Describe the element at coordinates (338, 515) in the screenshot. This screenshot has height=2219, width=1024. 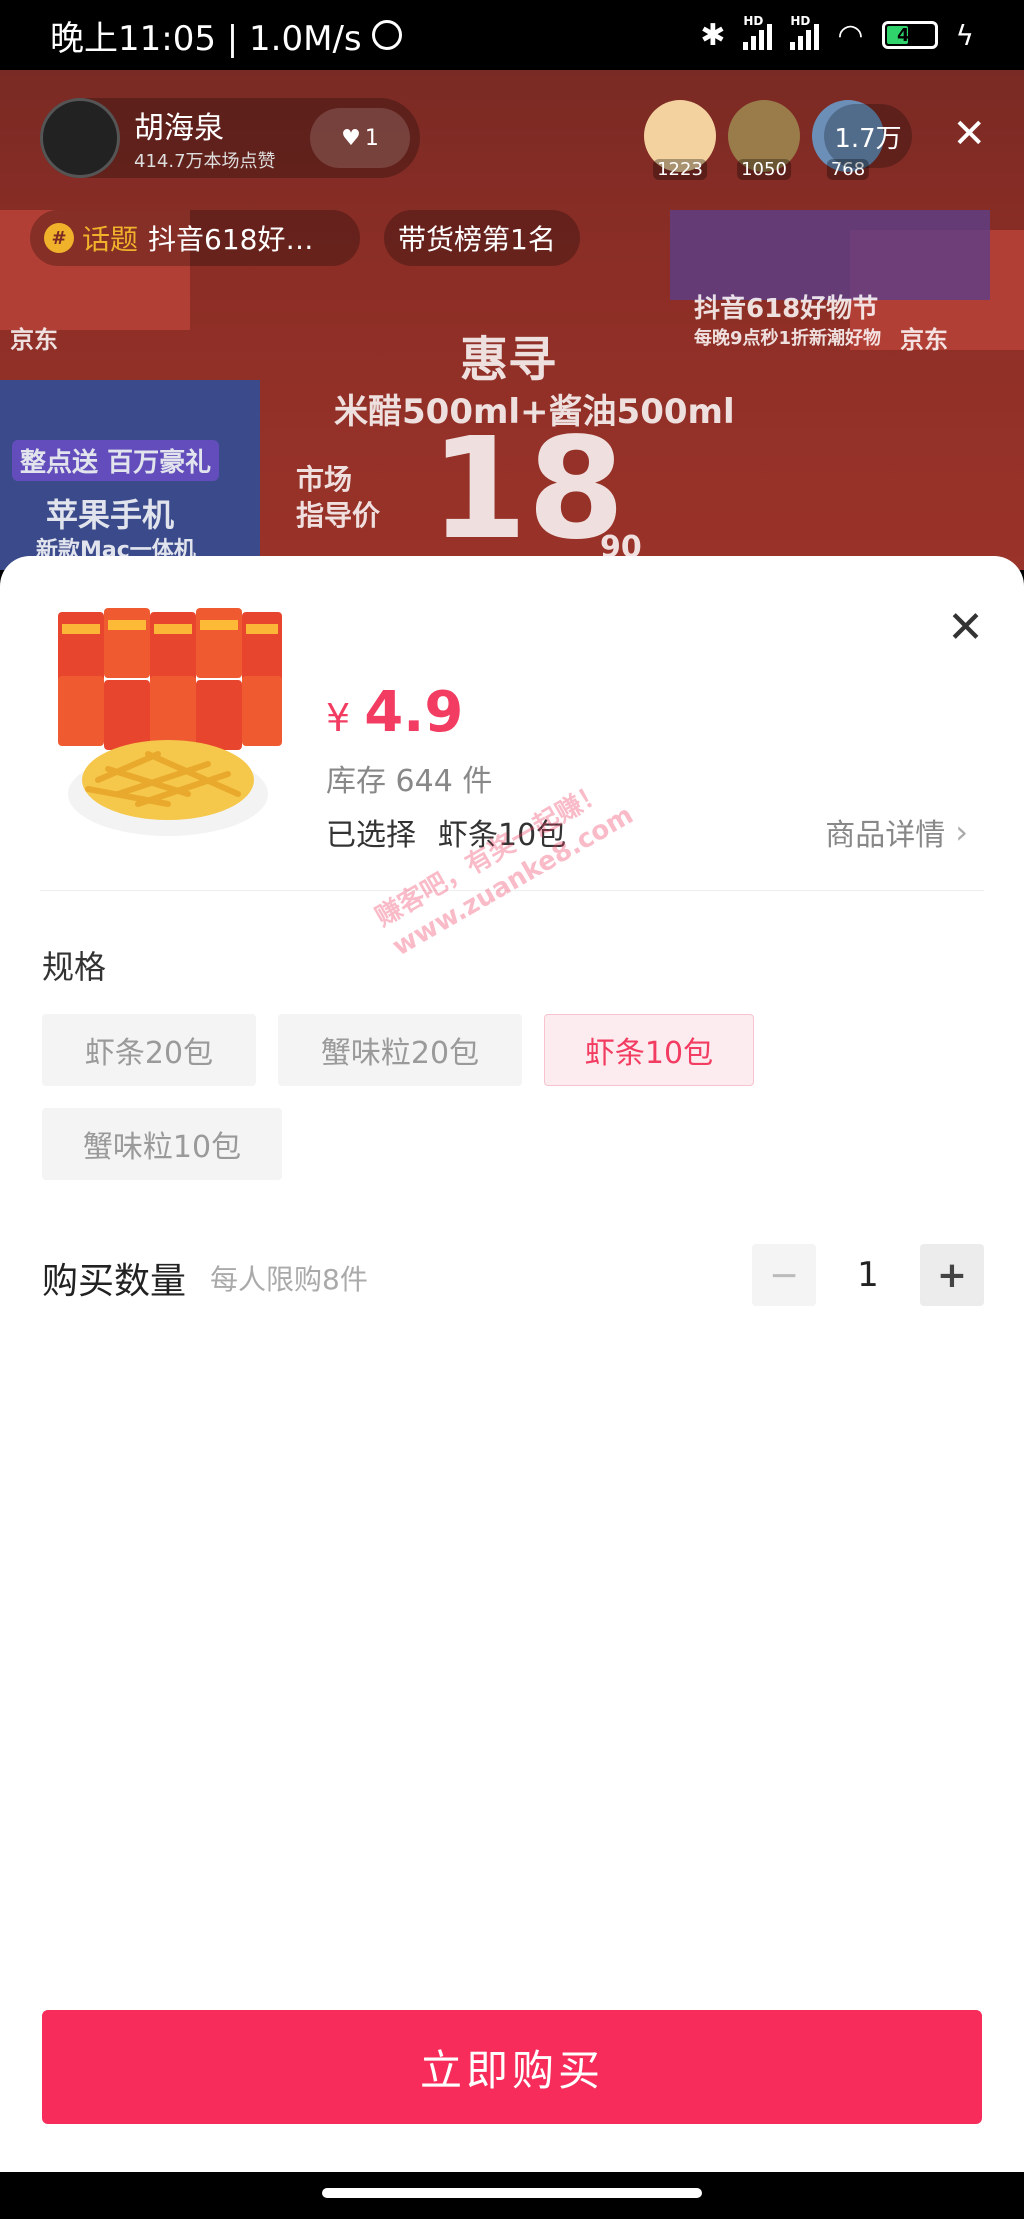
I see `banner-guide-label: 指导价` at that location.